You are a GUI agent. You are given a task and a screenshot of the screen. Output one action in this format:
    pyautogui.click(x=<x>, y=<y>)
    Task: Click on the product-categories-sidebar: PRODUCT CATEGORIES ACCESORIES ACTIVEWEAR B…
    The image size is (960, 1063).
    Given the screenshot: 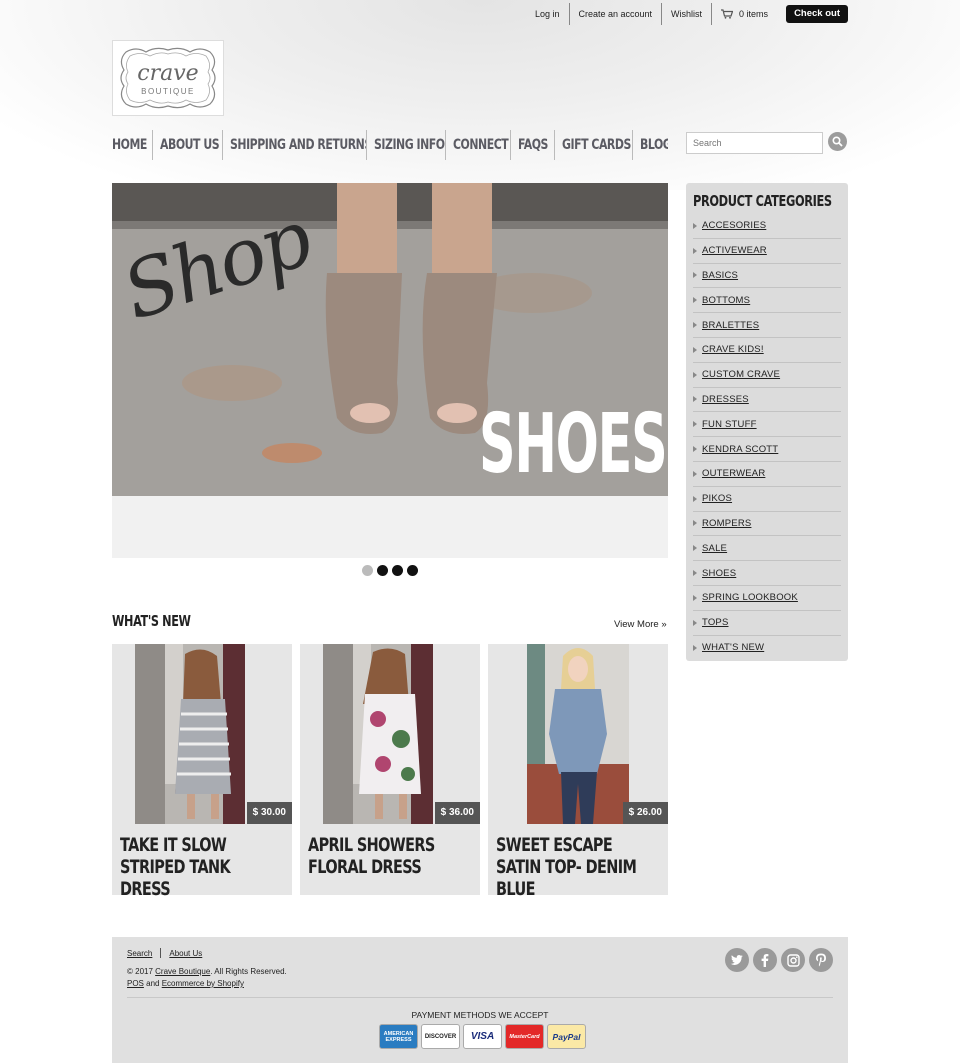 What is the action you would take?
    pyautogui.click(x=767, y=422)
    